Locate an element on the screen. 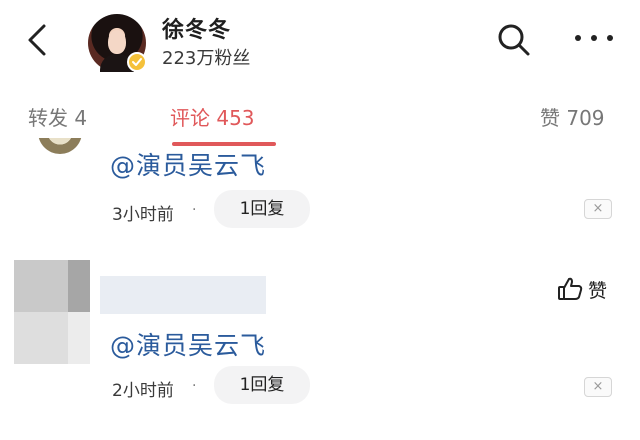  search-button is located at coordinates (514, 40).